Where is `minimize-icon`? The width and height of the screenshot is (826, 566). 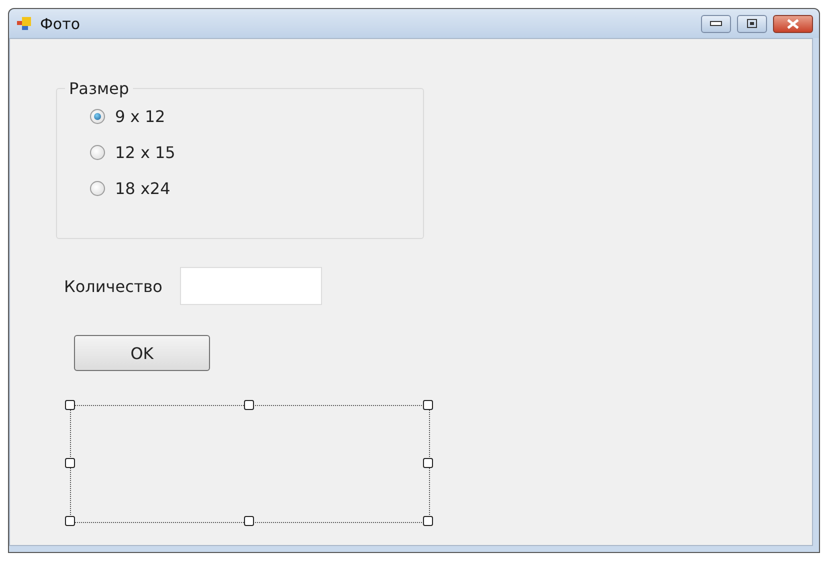
minimize-icon is located at coordinates (716, 23).